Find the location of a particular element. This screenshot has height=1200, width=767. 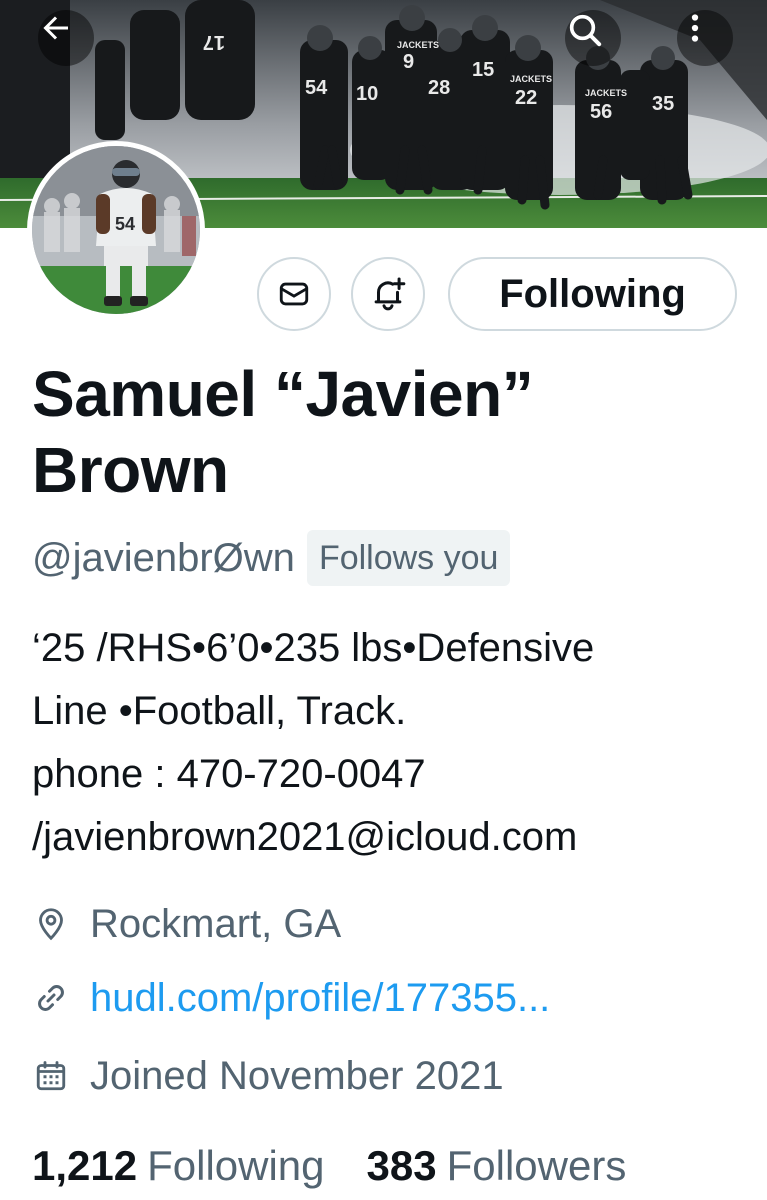

following-stat: 1,212 Following is located at coordinates (178, 1166).